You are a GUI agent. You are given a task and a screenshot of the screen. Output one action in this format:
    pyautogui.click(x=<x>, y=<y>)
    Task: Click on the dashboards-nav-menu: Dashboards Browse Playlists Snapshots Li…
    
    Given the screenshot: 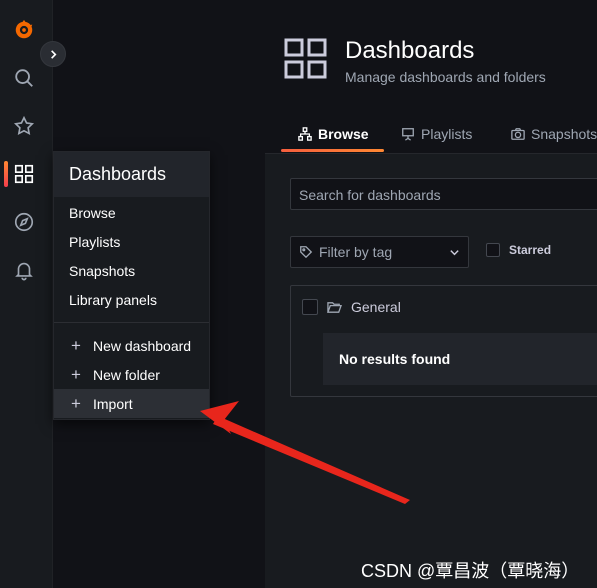 What is the action you would take?
    pyautogui.click(x=131, y=285)
    